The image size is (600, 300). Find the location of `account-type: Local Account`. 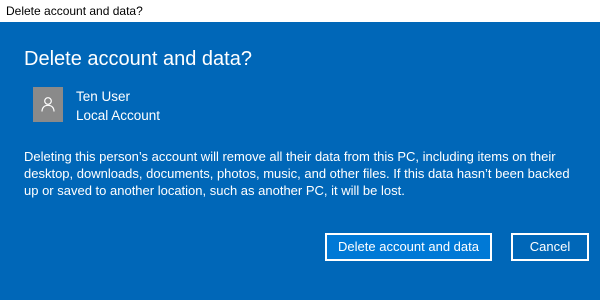

account-type: Local Account is located at coordinates (118, 115).